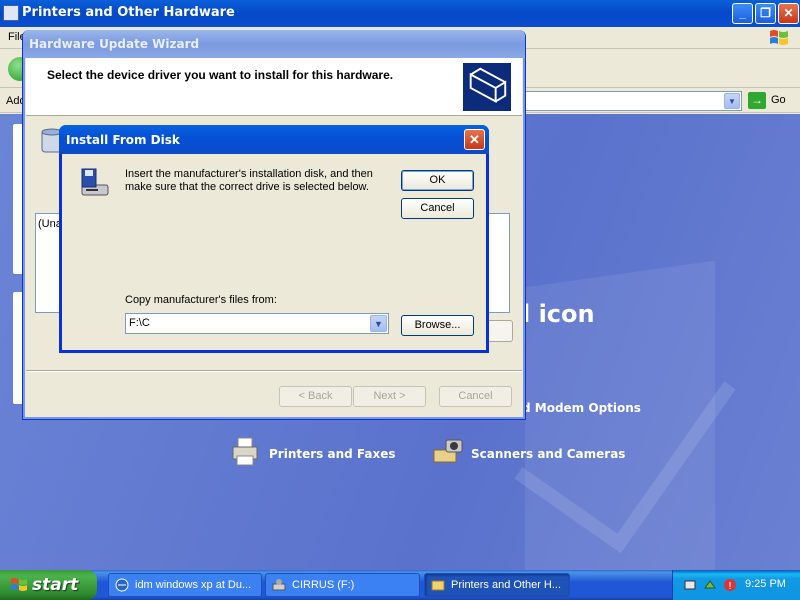  What do you see at coordinates (55, 585) in the screenshot?
I see `start-label: start` at bounding box center [55, 585].